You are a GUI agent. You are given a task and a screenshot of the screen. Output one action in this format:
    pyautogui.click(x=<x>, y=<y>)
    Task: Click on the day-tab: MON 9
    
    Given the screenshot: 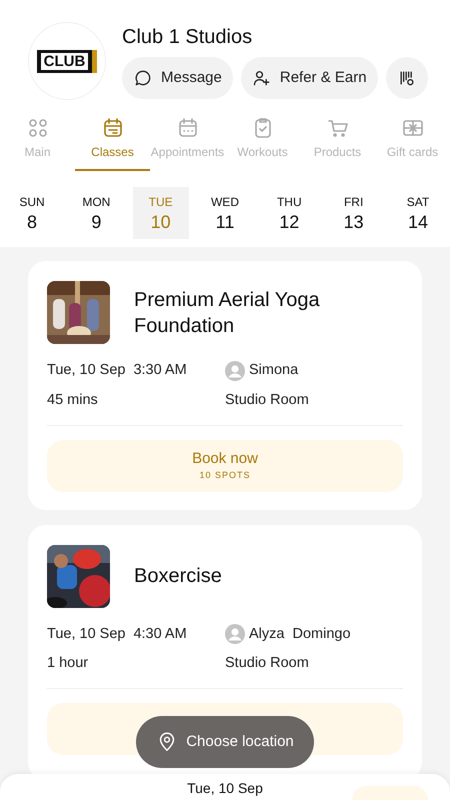 What is the action you would take?
    pyautogui.click(x=96, y=213)
    